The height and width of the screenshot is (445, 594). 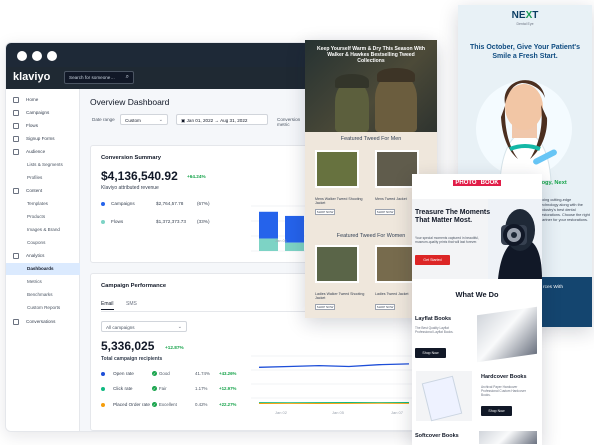 What do you see at coordinates (553, 287) in the screenshot?
I see `next-banner-text: rces With` at bounding box center [553, 287].